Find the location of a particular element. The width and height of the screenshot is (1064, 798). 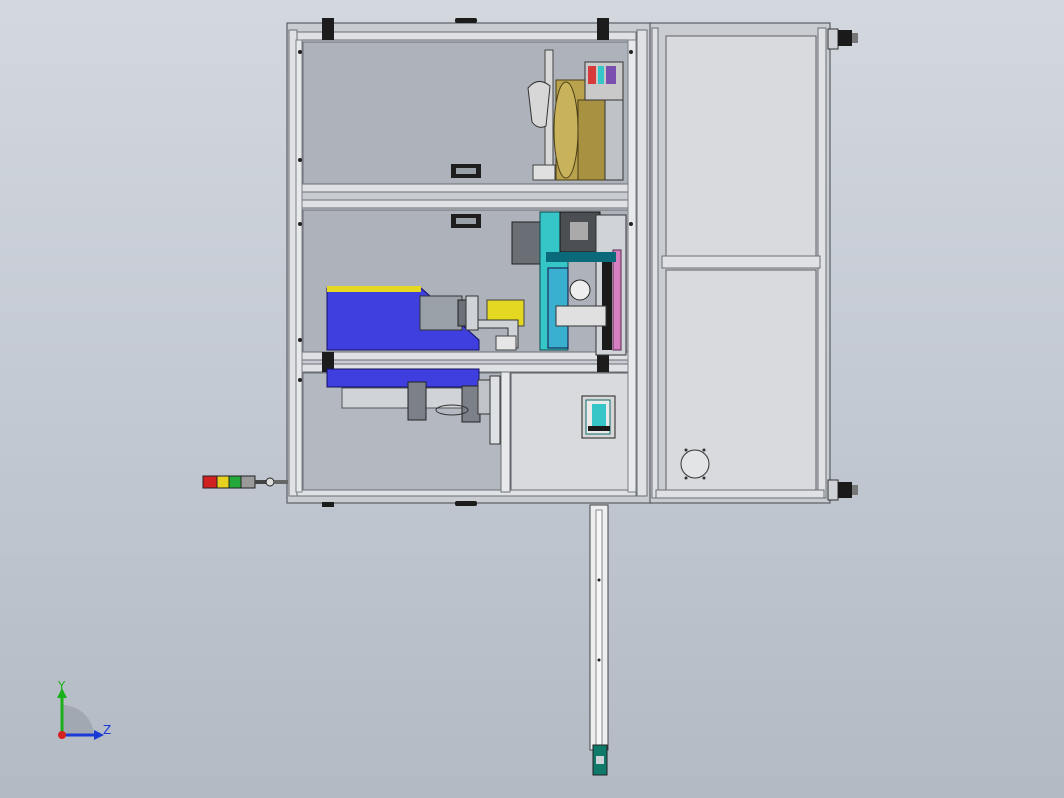

vertical-conveyor-arm is located at coordinates (599, 640).